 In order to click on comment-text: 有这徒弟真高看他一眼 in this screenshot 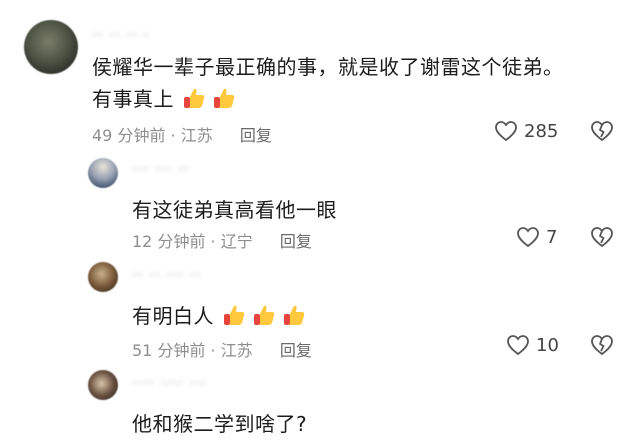, I will do `click(234, 210)`.